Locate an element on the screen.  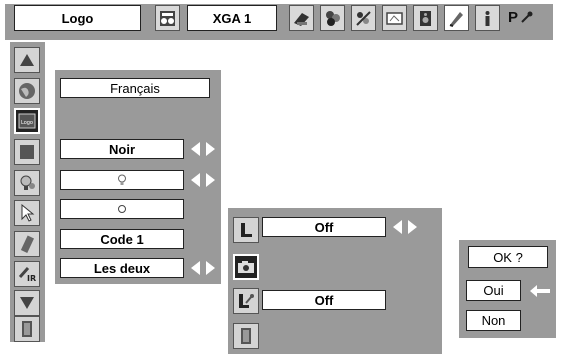
capture-camera-icon is located at coordinates (246, 267).